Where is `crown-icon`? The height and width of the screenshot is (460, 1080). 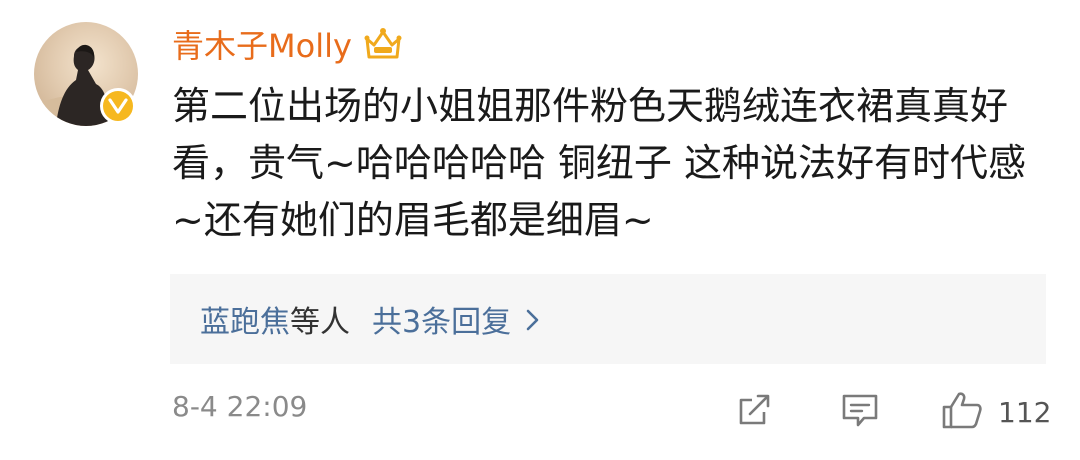 crown-icon is located at coordinates (383, 44).